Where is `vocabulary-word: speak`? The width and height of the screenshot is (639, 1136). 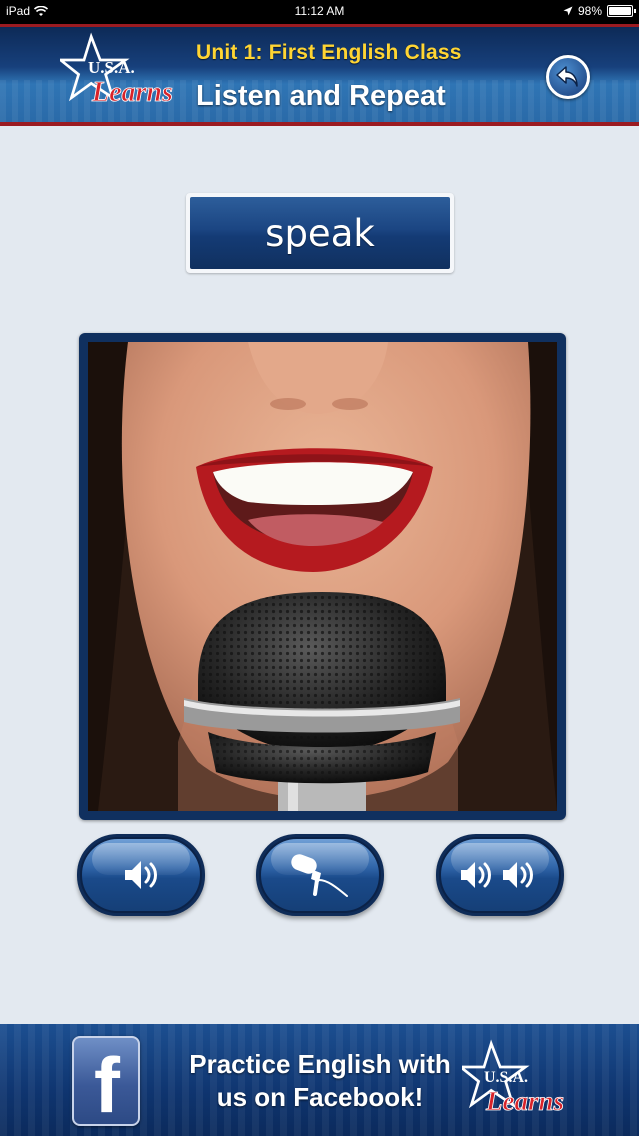 vocabulary-word: speak is located at coordinates (320, 233).